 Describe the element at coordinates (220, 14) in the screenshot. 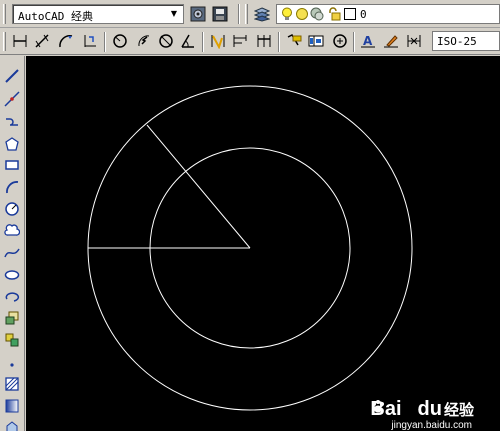

I see `workspace-save-icon` at that location.